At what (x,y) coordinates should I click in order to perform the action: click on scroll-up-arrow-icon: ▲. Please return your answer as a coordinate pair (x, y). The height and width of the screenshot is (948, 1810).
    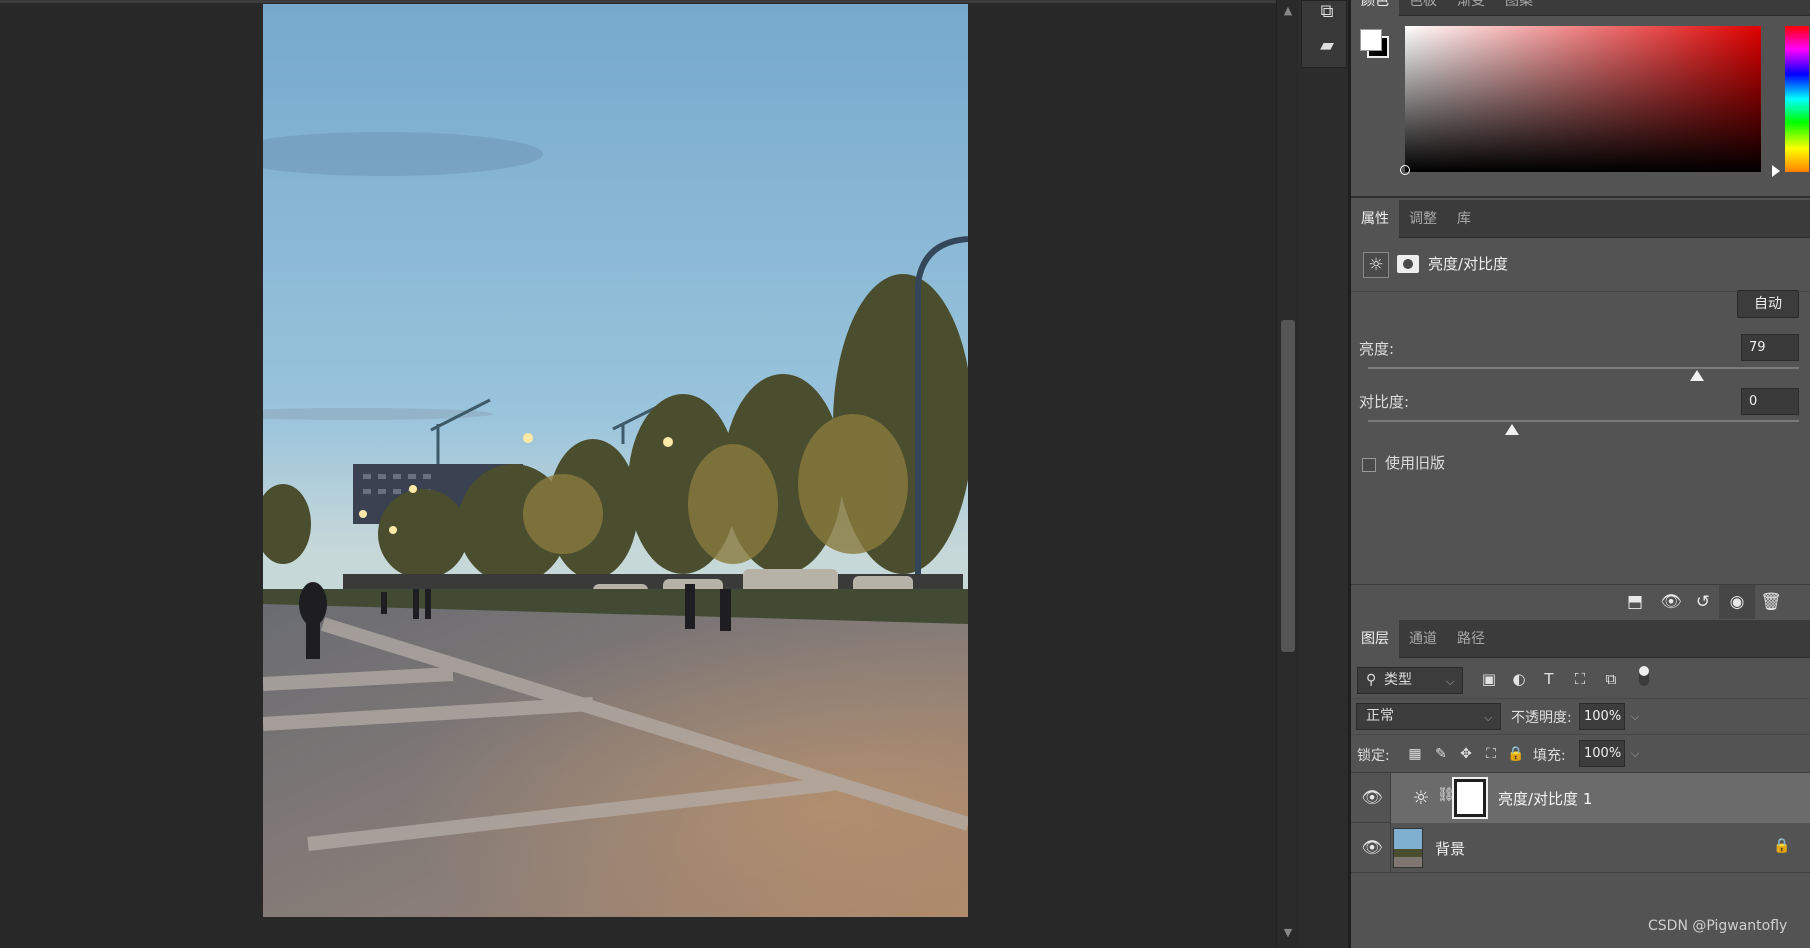
    Looking at the image, I should click on (1288, 14).